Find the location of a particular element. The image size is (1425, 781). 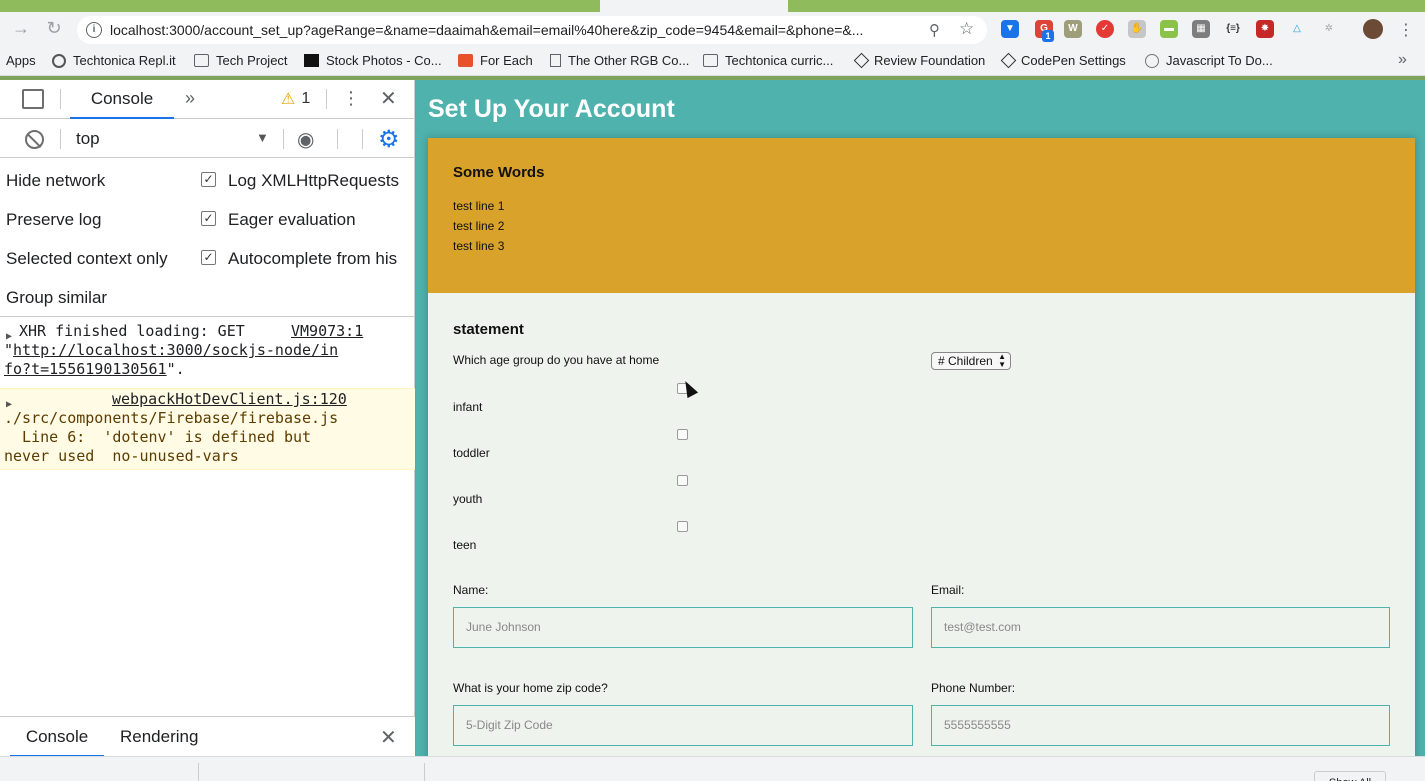

close-drawer-icon: ✕ is located at coordinates (388, 737).